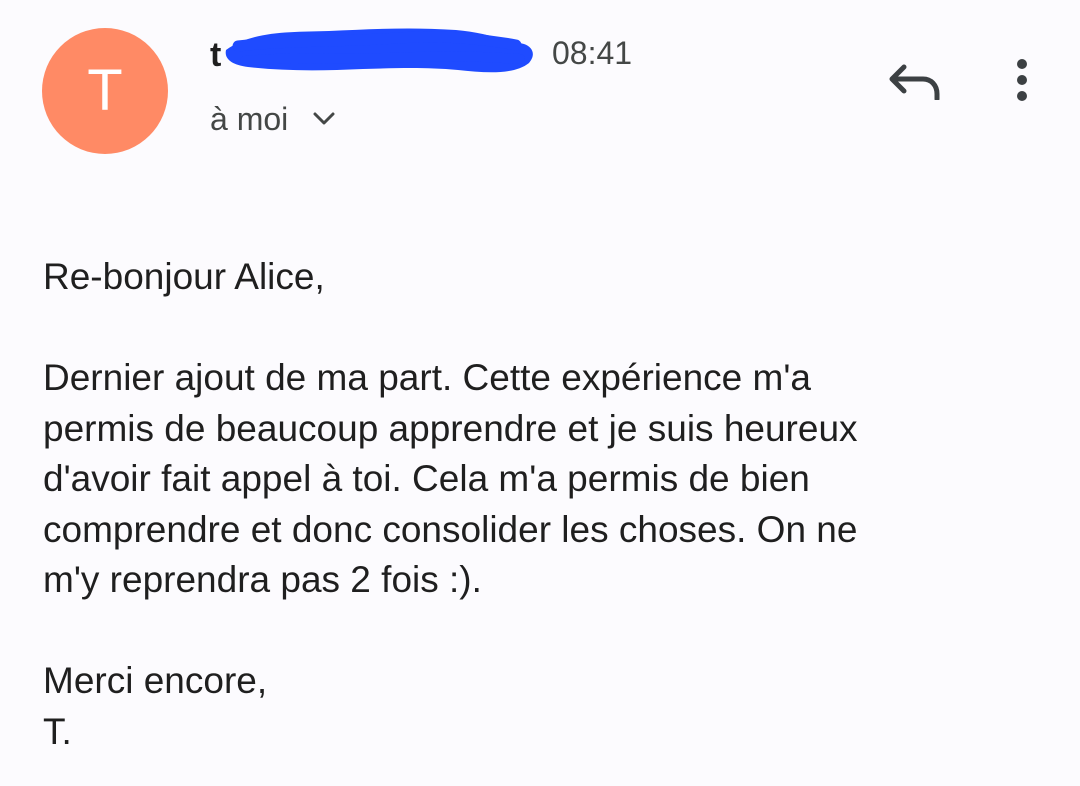 The width and height of the screenshot is (1080, 786). I want to click on recipient-details-toggle: à moi, so click(274, 119).